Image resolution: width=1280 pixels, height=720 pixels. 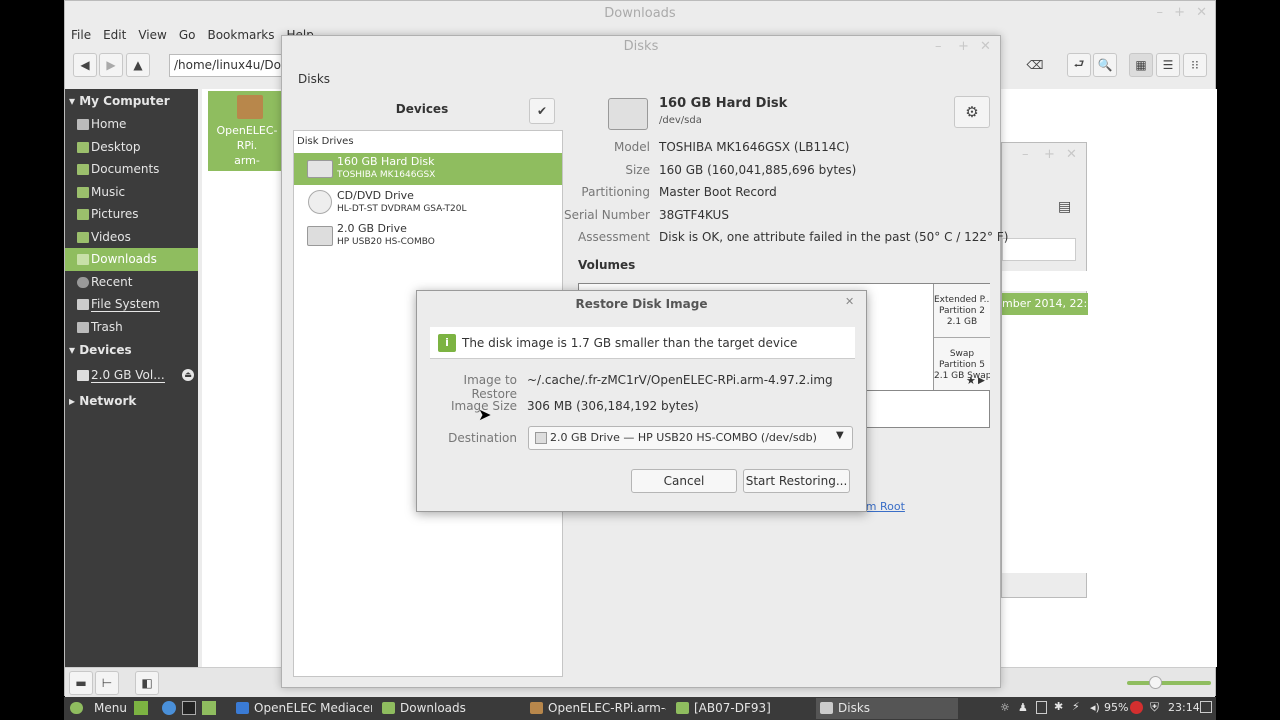 I want to click on forward-button: ▶, so click(x=111, y=65).